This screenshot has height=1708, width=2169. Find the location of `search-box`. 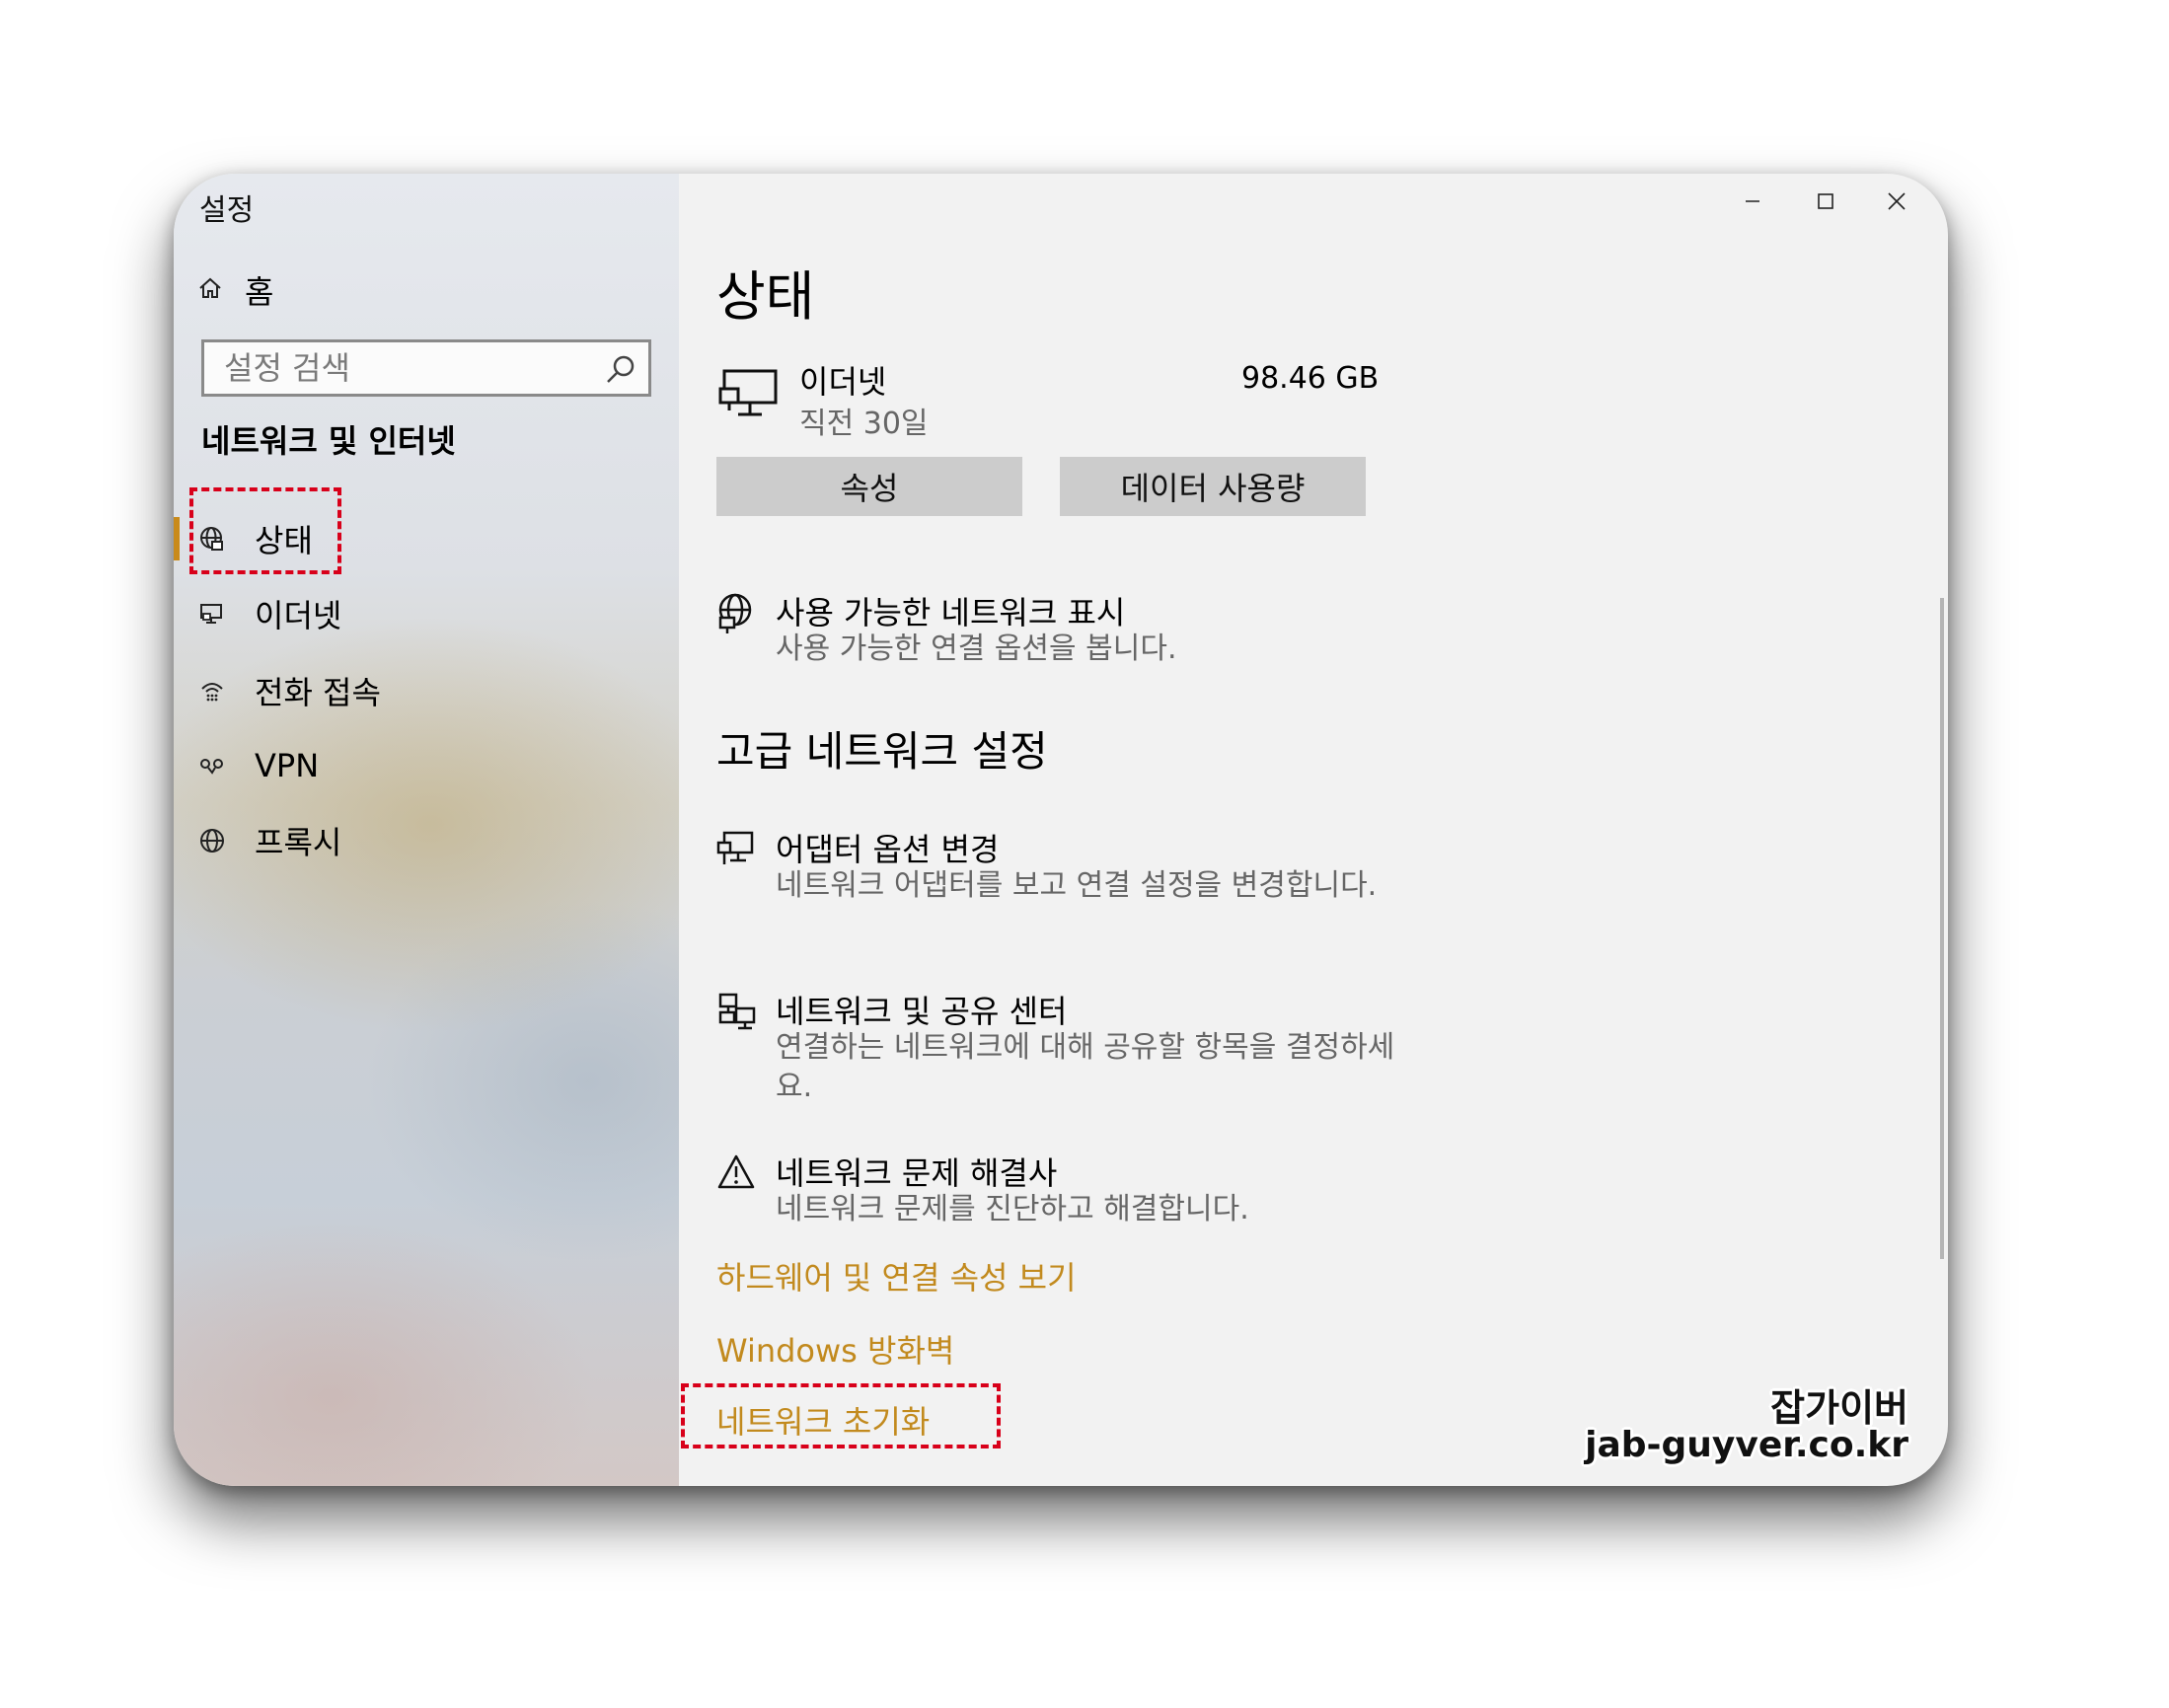

search-box is located at coordinates (426, 368).